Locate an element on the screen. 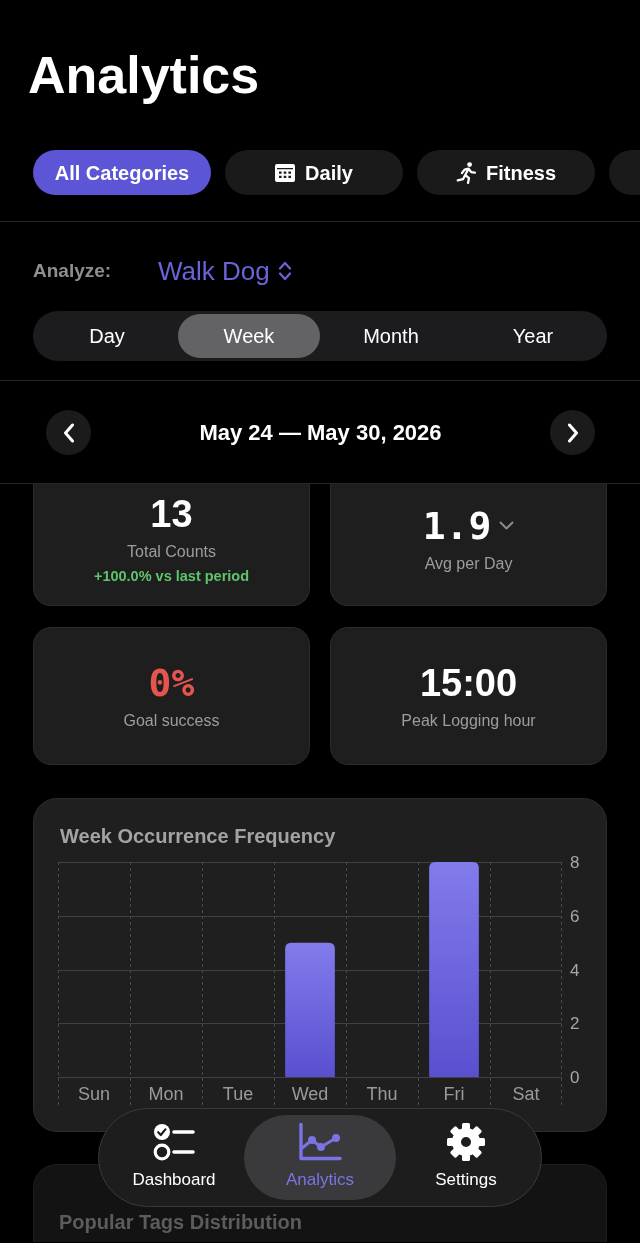  x-axis-label: Thu is located at coordinates (382, 1094).